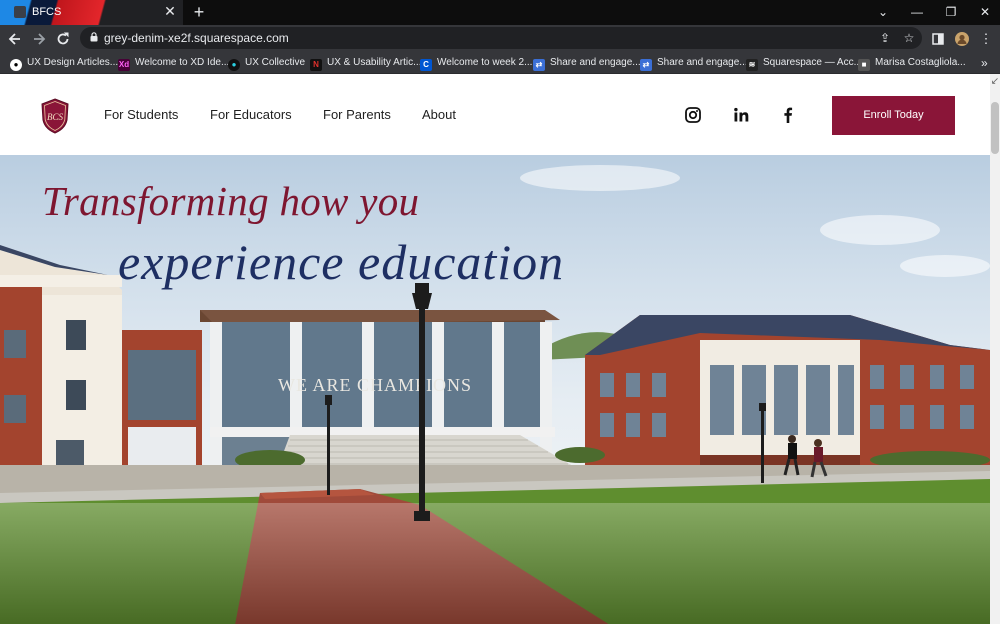  I want to click on address-bar: grey-denim-xe2f.squarespace.com ⇪ ☆, so click(501, 38).